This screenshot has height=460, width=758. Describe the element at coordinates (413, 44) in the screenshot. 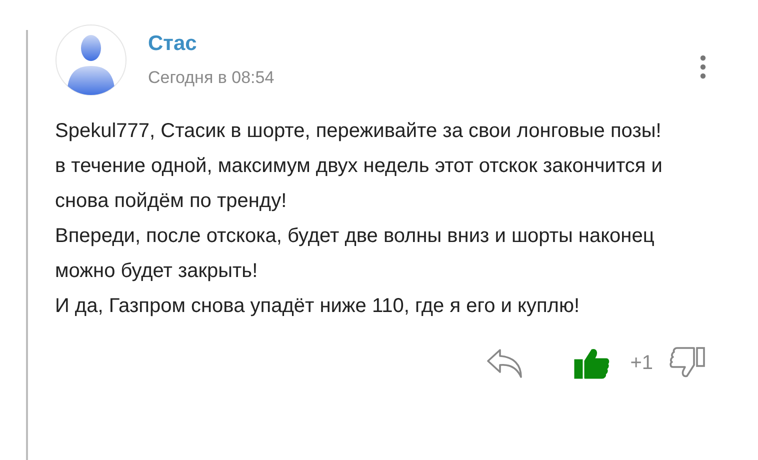

I see `author-name: Стас` at that location.